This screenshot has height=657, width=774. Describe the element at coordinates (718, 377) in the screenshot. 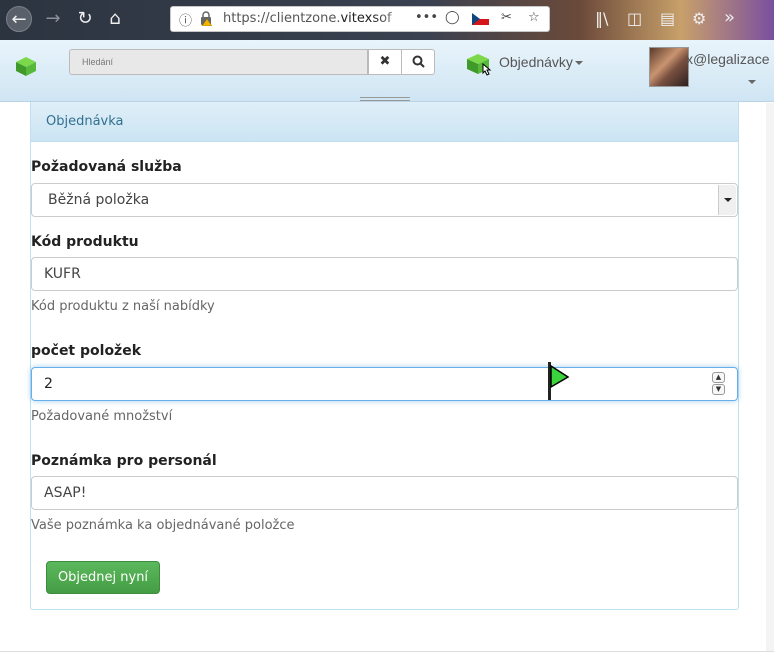

I see `increment-icon: ▲` at that location.